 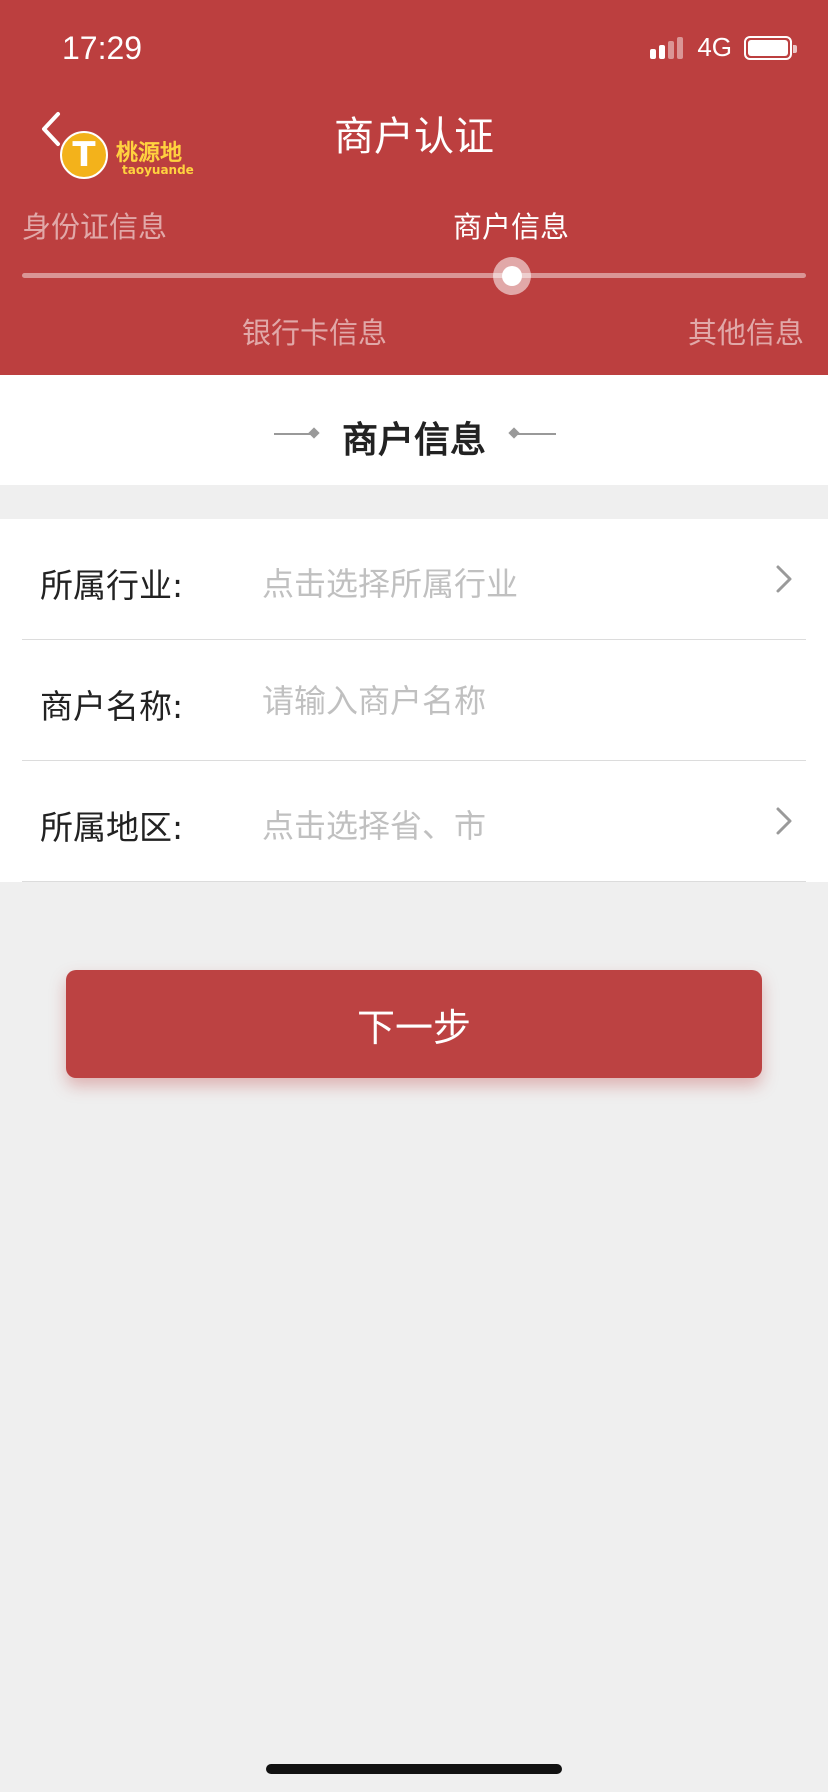 I want to click on step-other-info: 其他信息, so click(x=746, y=331).